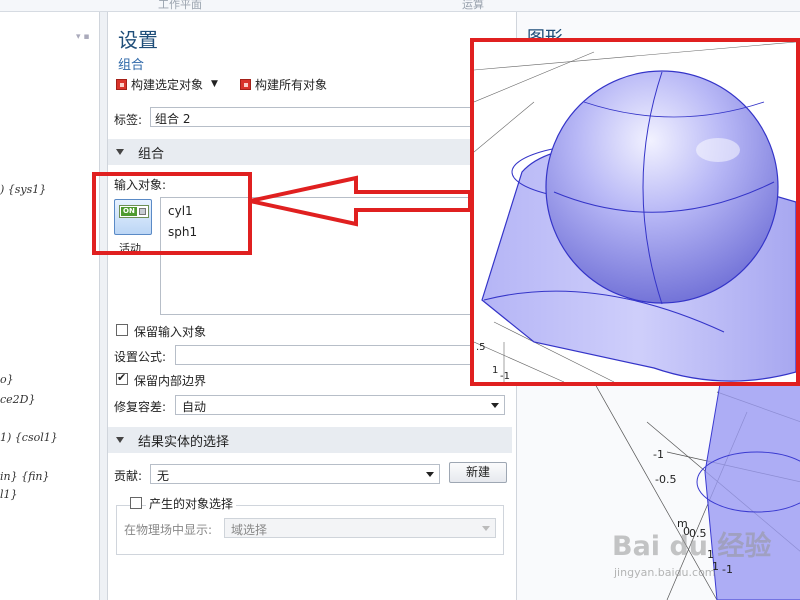 This screenshot has height=600, width=800. What do you see at coordinates (478, 472) in the screenshot?
I see `new-button: 新建` at bounding box center [478, 472].